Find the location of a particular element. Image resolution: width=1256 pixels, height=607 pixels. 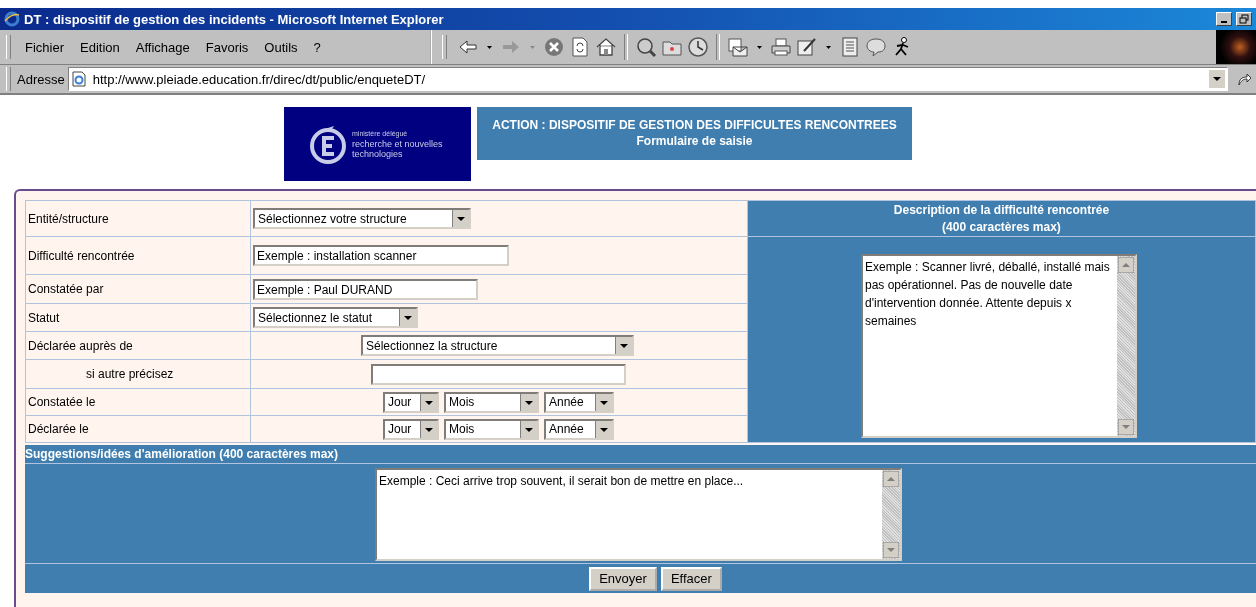

document-icon is located at coordinates (850, 47).